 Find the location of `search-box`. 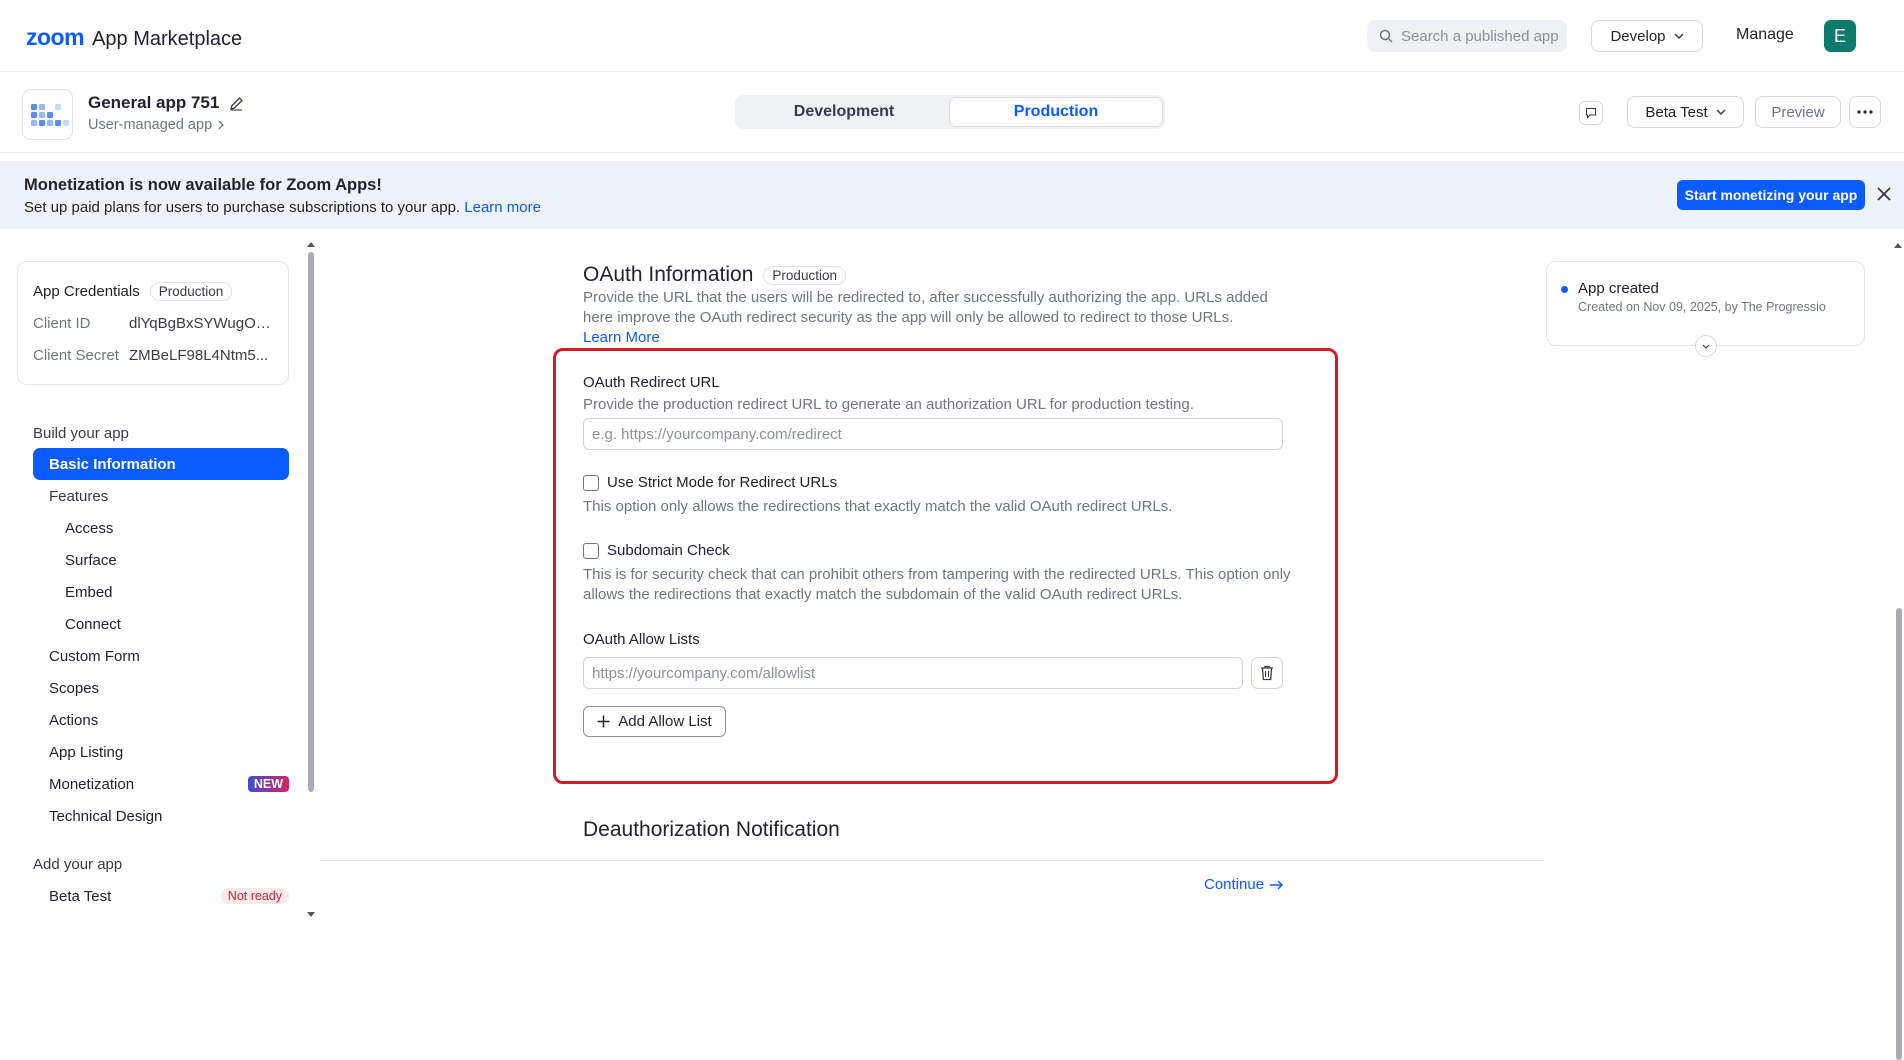

search-box is located at coordinates (1467, 36).